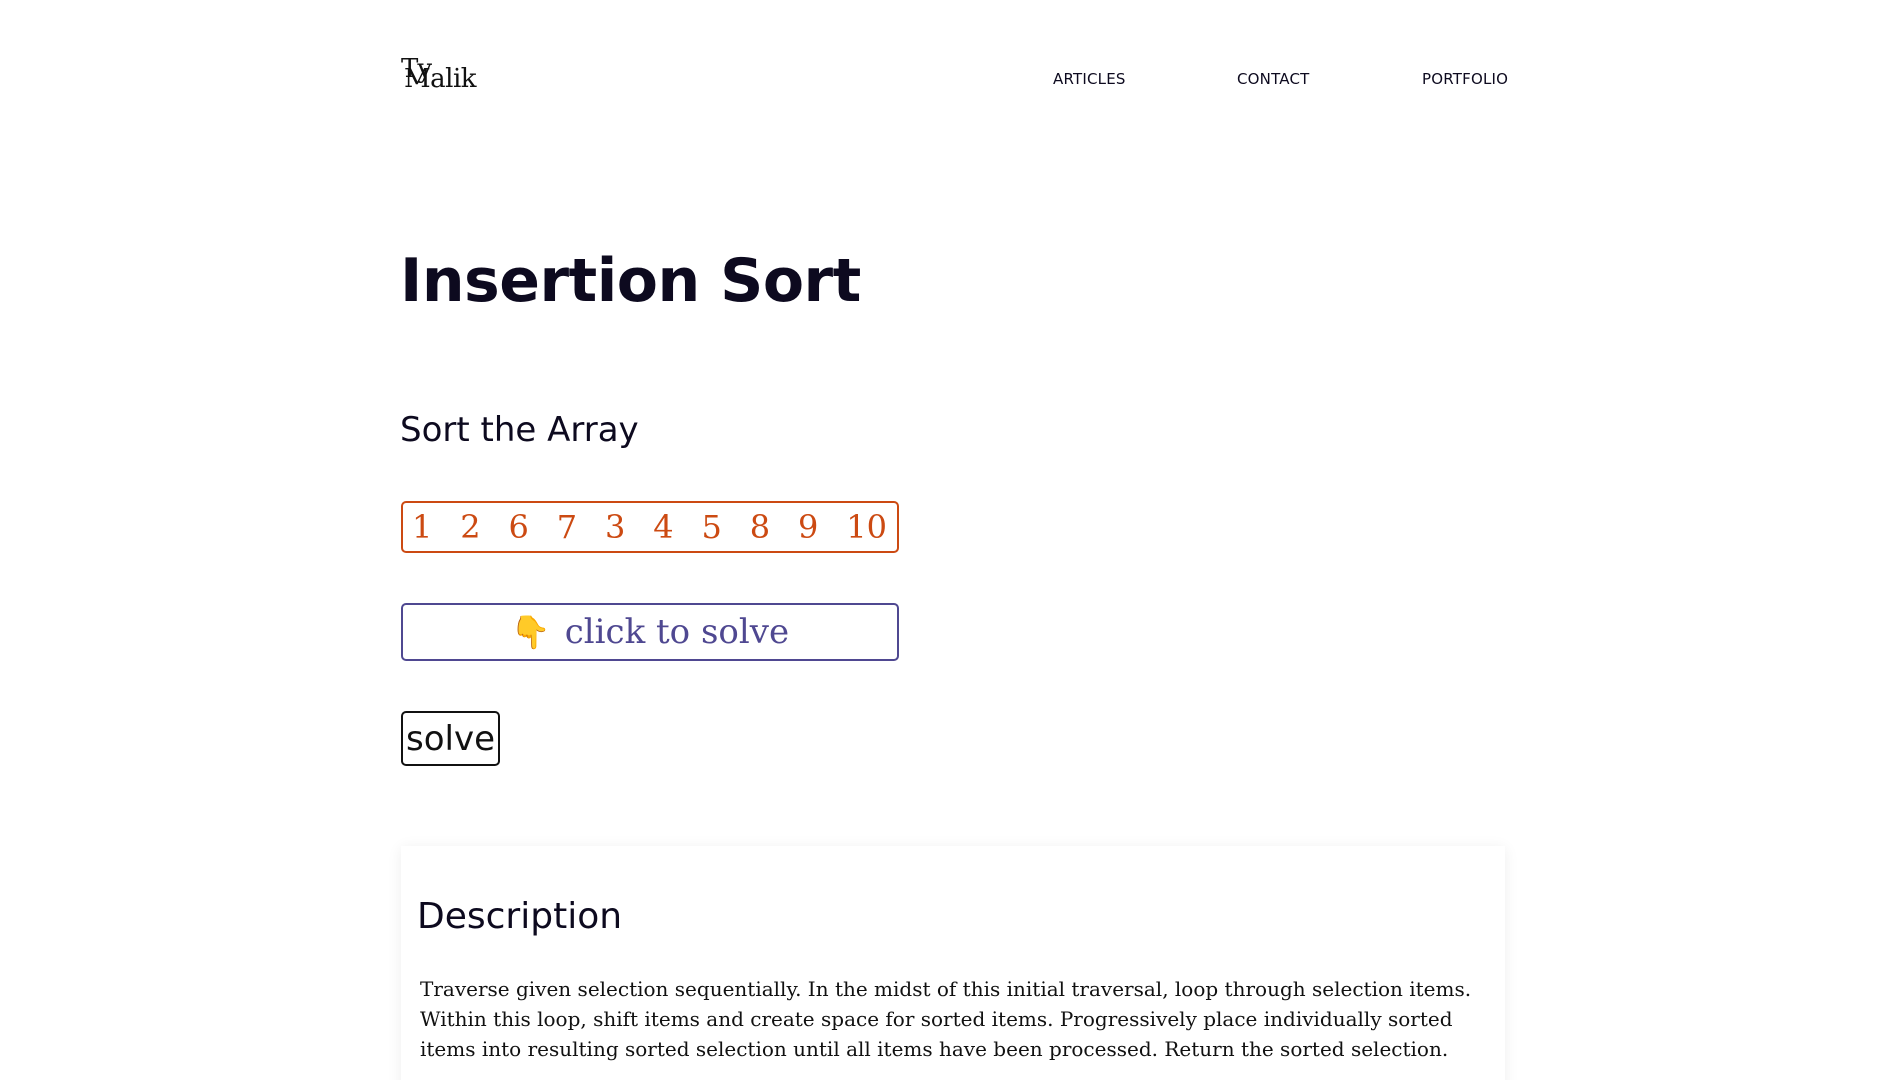  Describe the element at coordinates (650, 527) in the screenshot. I see `array-display: 1 2 6 7 3 4 5 8 9 10` at that location.